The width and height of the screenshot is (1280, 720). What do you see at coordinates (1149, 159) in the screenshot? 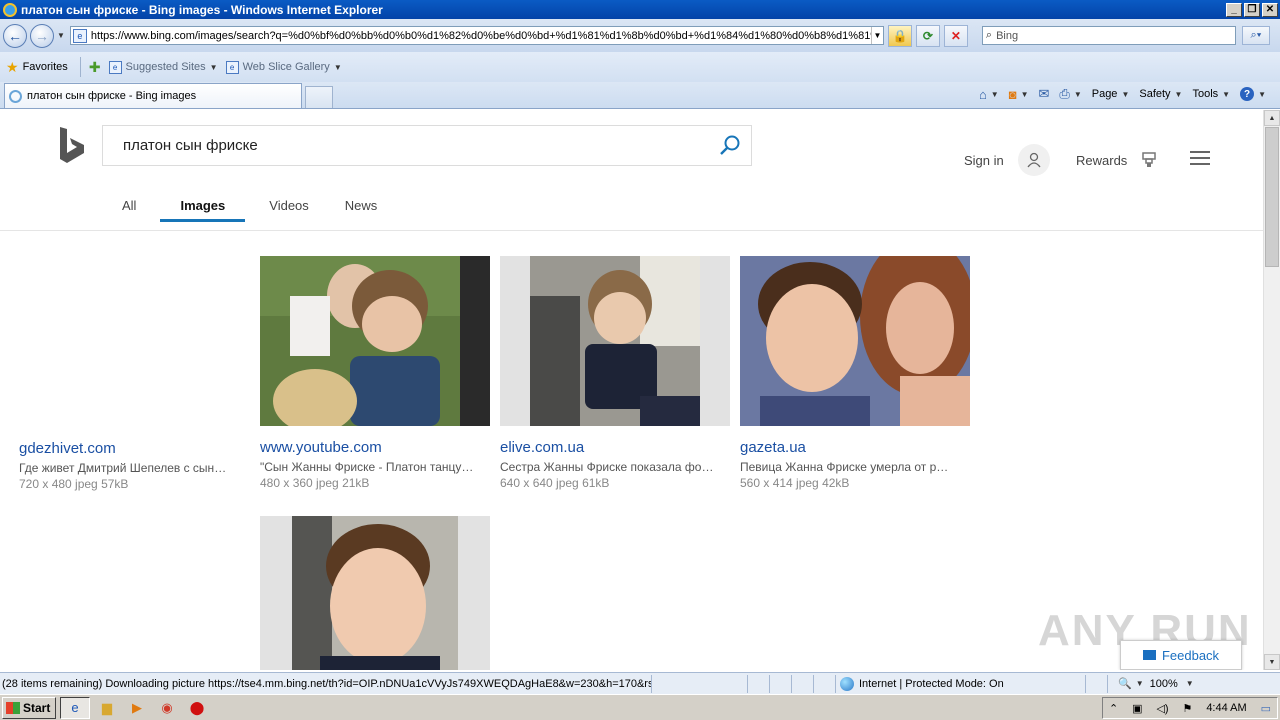
I see `trophy-icon` at bounding box center [1149, 159].